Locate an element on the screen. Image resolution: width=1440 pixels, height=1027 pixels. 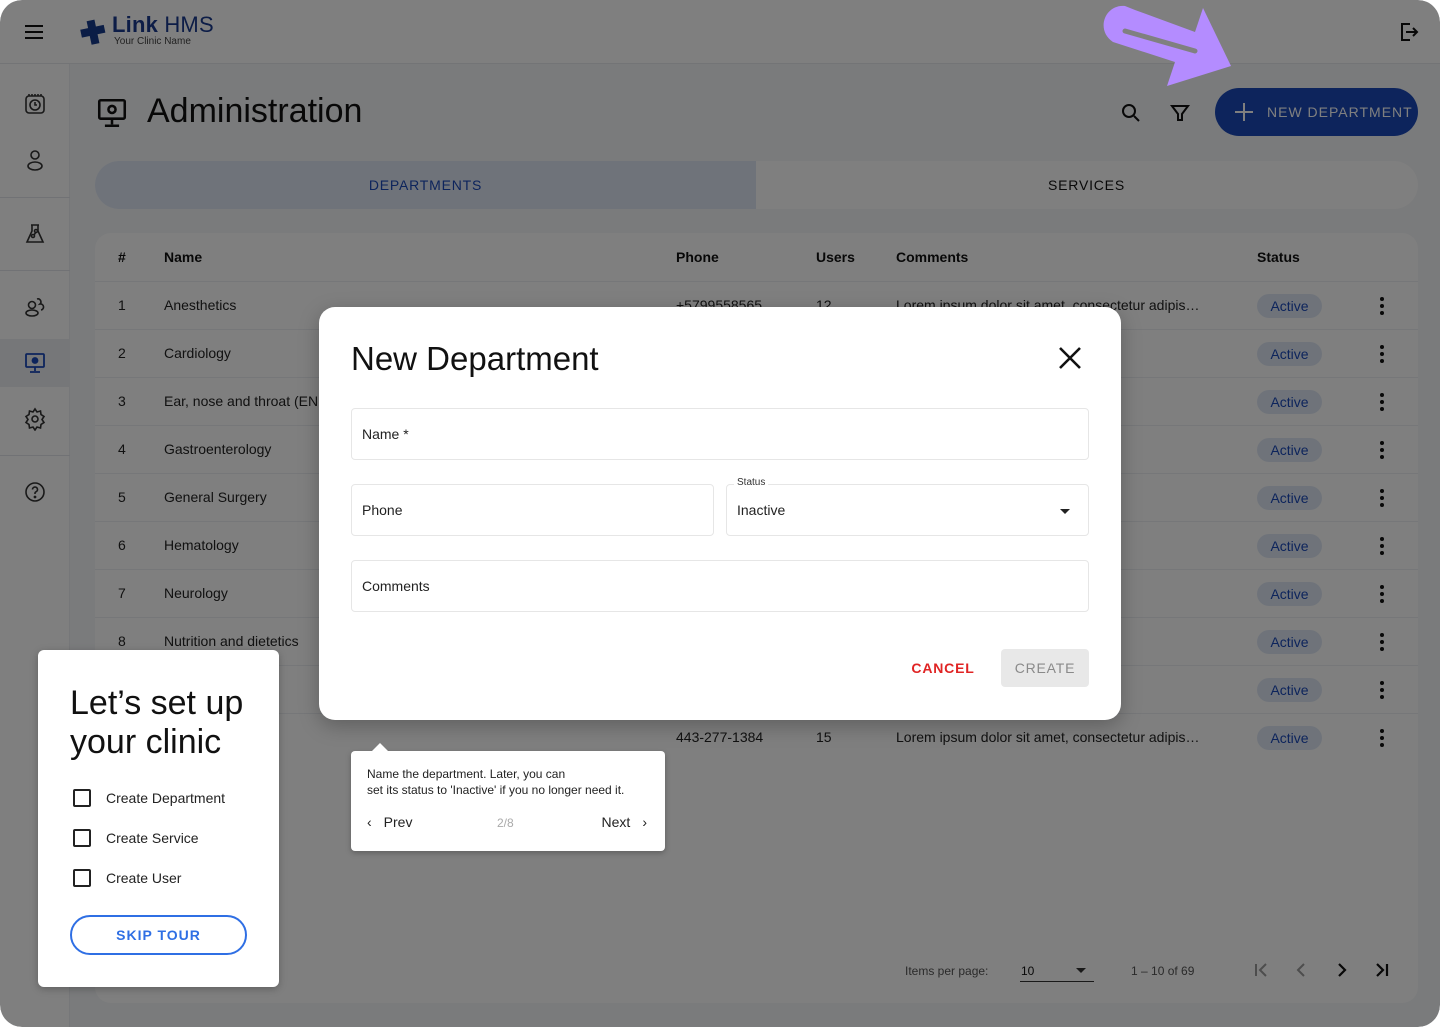
chevron-right-icon: › is located at coordinates (644, 822).